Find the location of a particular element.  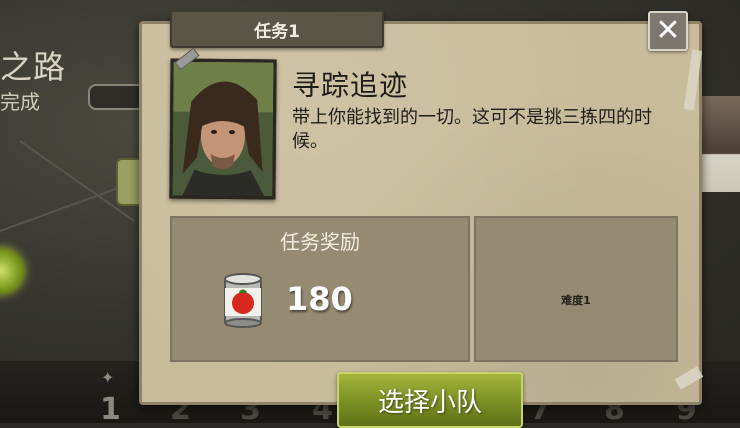

mission-description: 带上你能找到的一切。这可不是挑三拣四的时候。 is located at coordinates (472, 129).